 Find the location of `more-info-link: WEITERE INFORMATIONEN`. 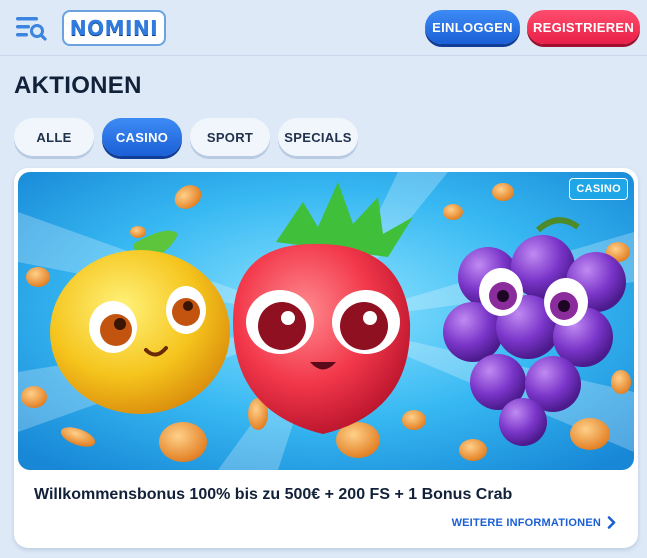

more-info-link: WEITERE INFORMATIONEN is located at coordinates (534, 522).